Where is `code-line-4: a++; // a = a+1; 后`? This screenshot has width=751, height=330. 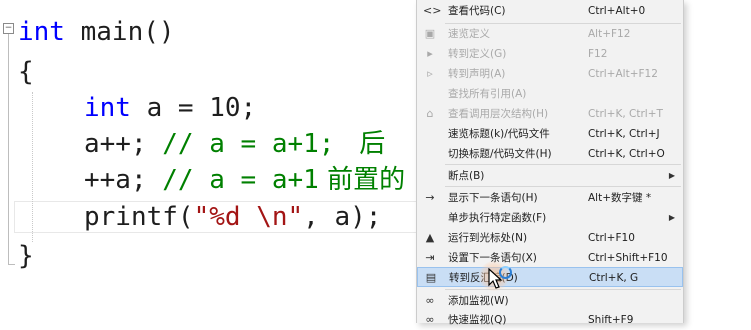
code-line-4: a++; // a = a+1; 后 is located at coordinates (234, 144).